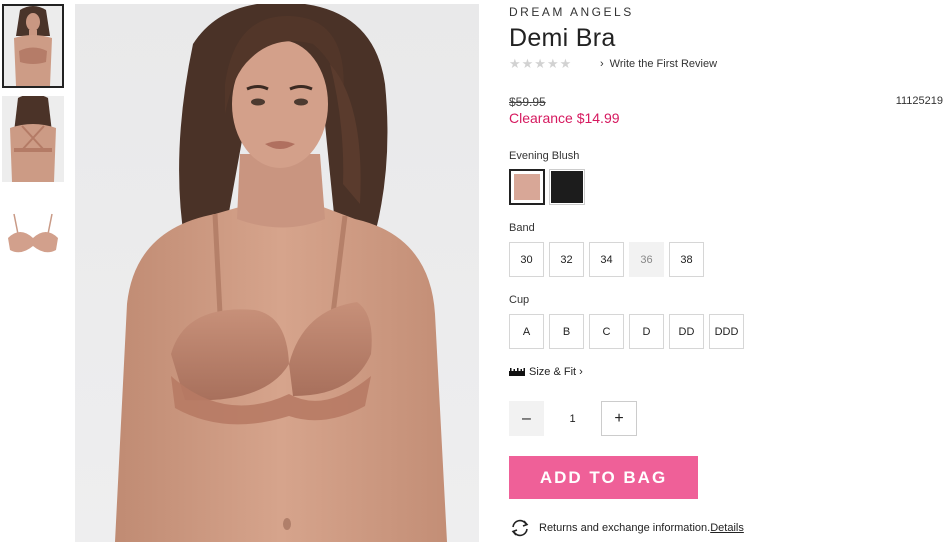  I want to click on size-fit-label: Size & Fit, so click(553, 372).